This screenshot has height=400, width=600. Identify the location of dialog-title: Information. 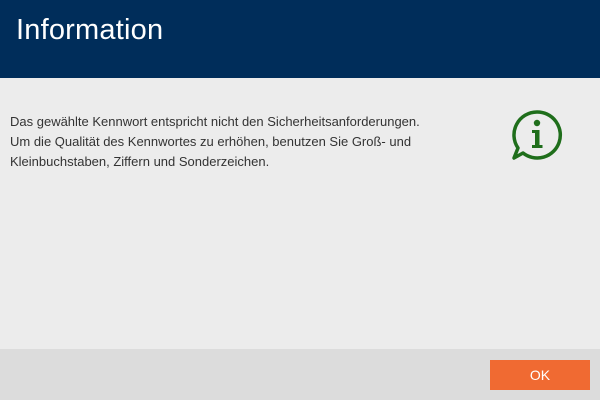
(90, 30).